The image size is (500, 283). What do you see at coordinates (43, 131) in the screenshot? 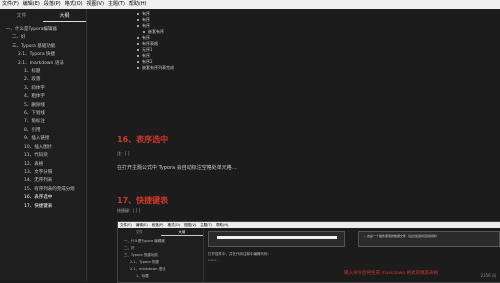
I see `outline-item: 8、引用` at bounding box center [43, 131].